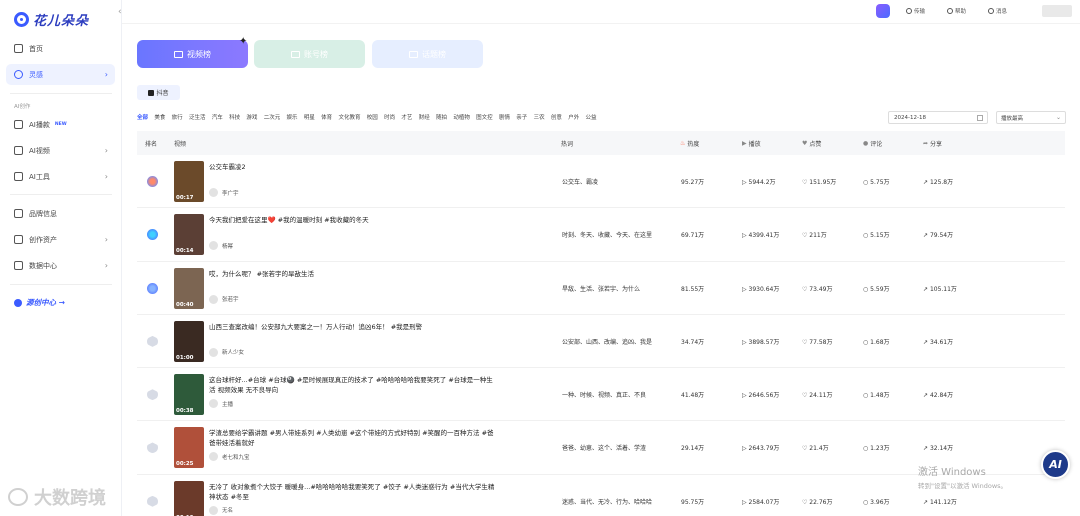 This screenshot has width=1080, height=516. I want to click on divider, so click(61, 284).